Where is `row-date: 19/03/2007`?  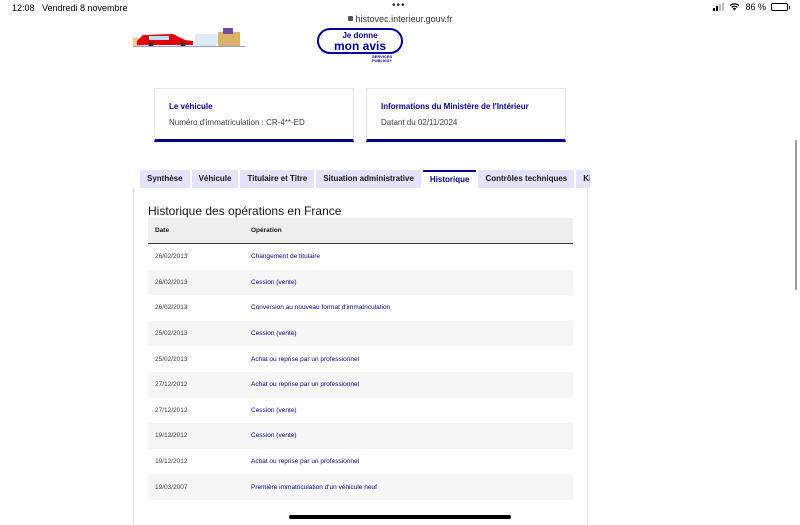
row-date: 19/03/2007 is located at coordinates (196, 487).